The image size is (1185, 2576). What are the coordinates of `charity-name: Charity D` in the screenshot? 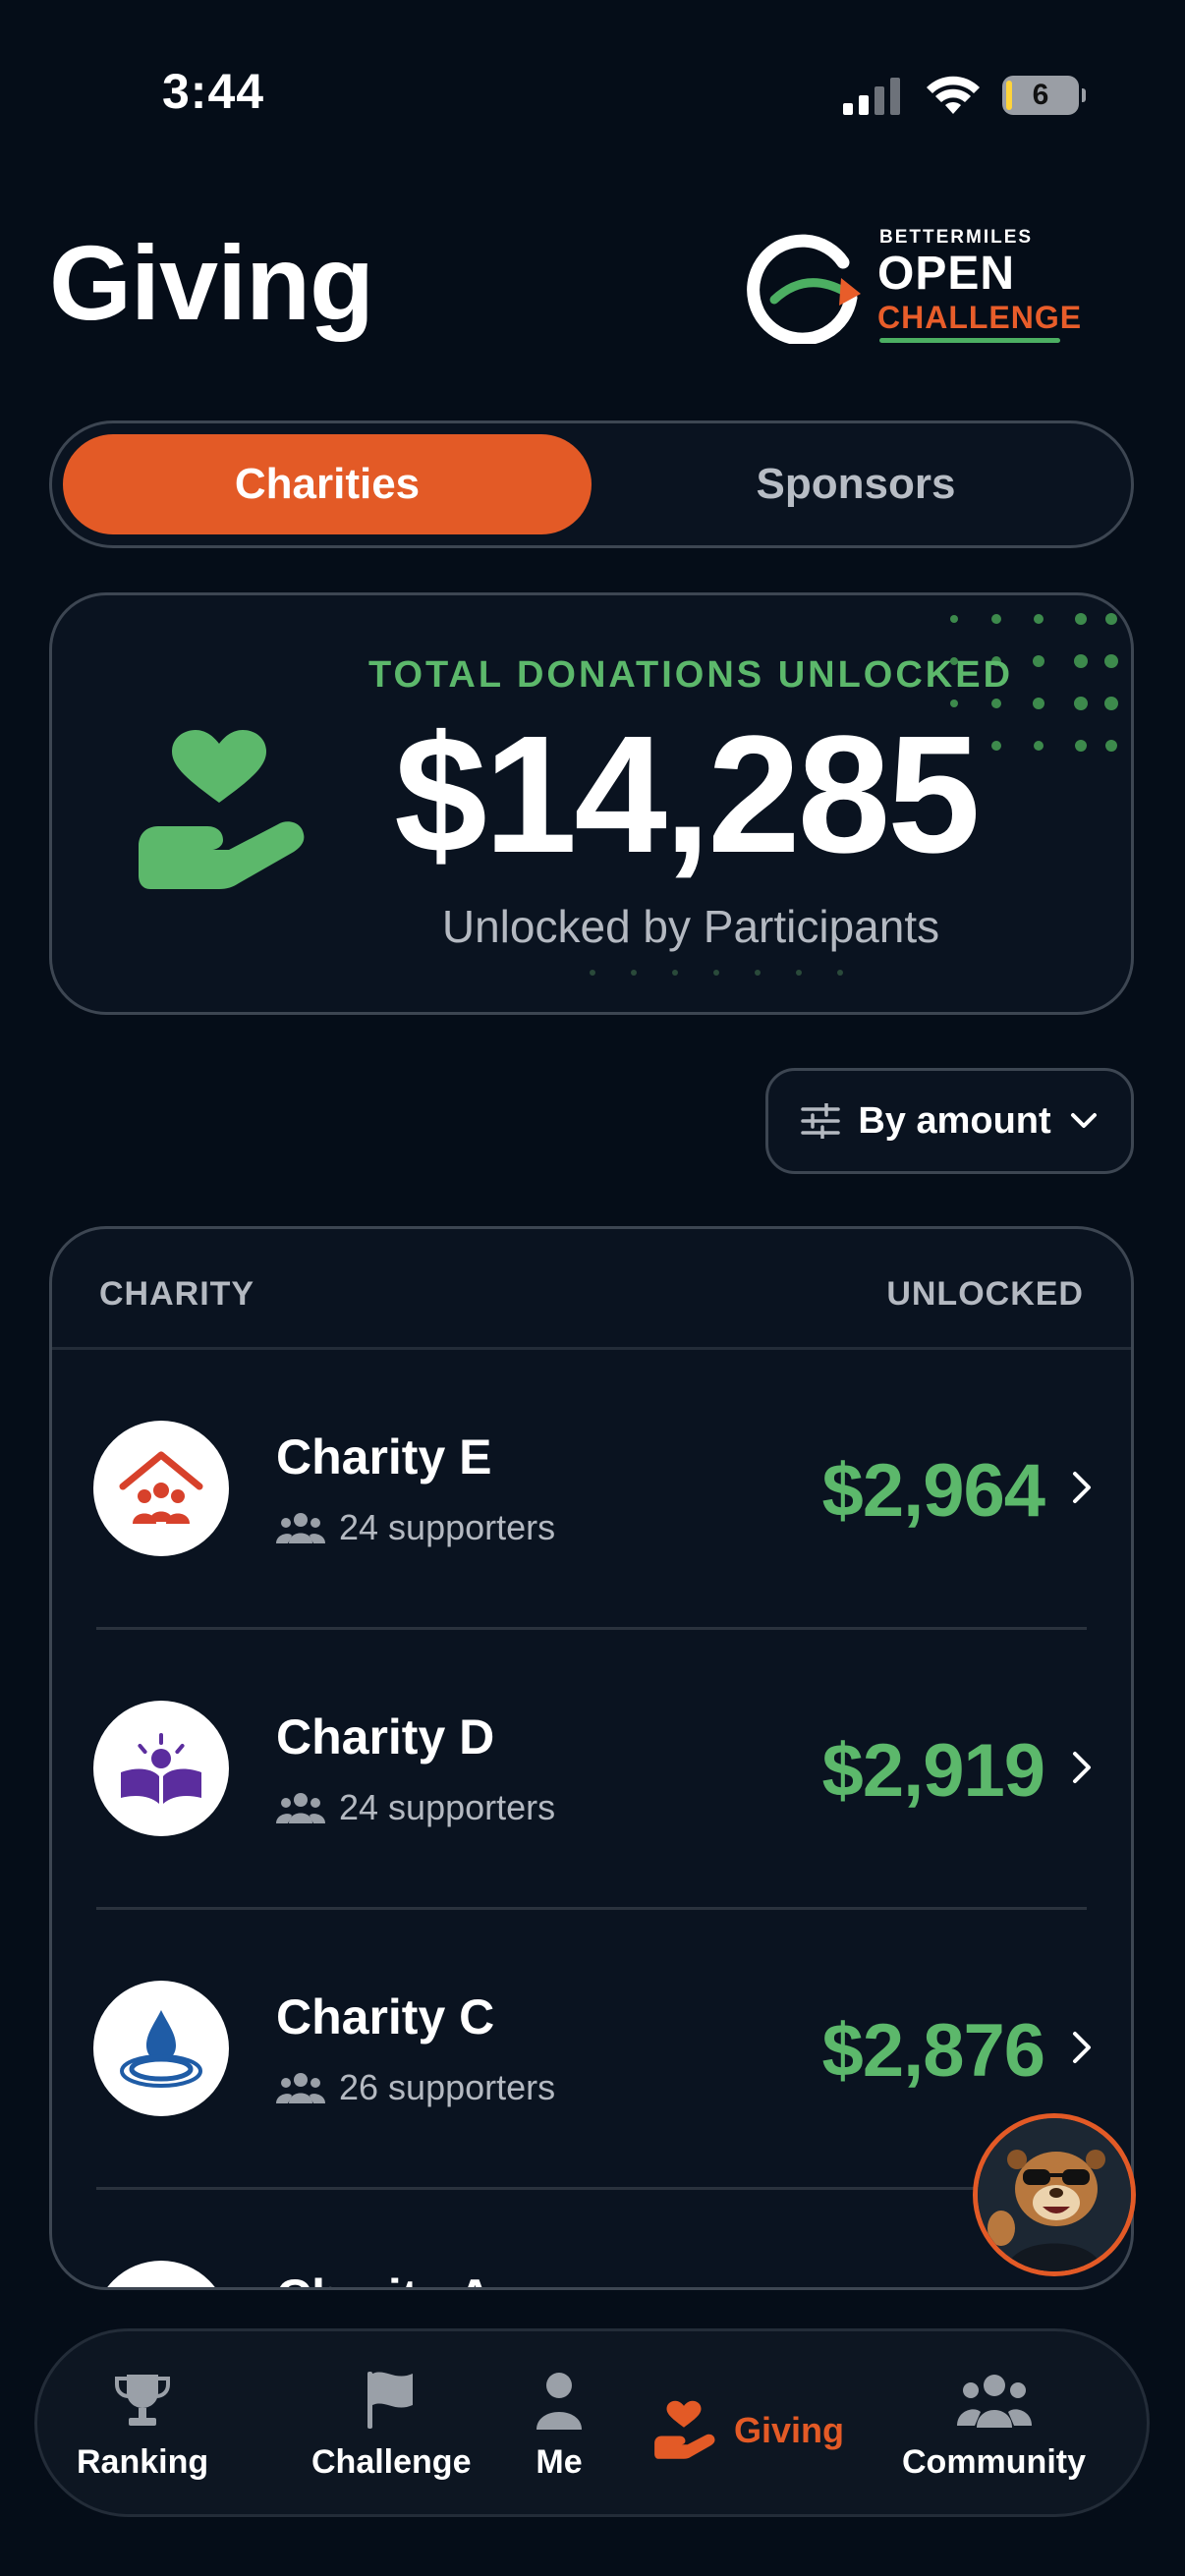 It's located at (385, 1736).